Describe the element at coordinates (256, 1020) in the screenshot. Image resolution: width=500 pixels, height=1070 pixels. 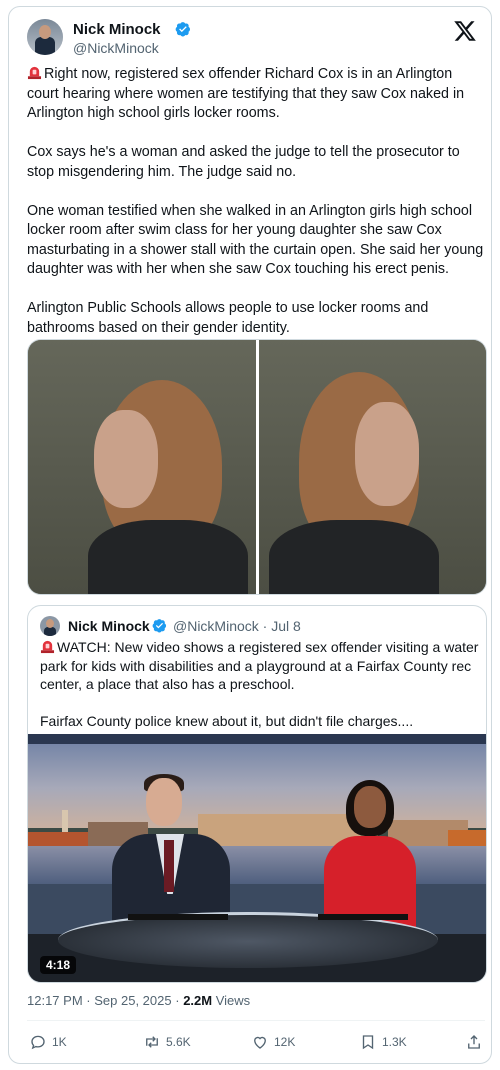
I see `divider` at that location.